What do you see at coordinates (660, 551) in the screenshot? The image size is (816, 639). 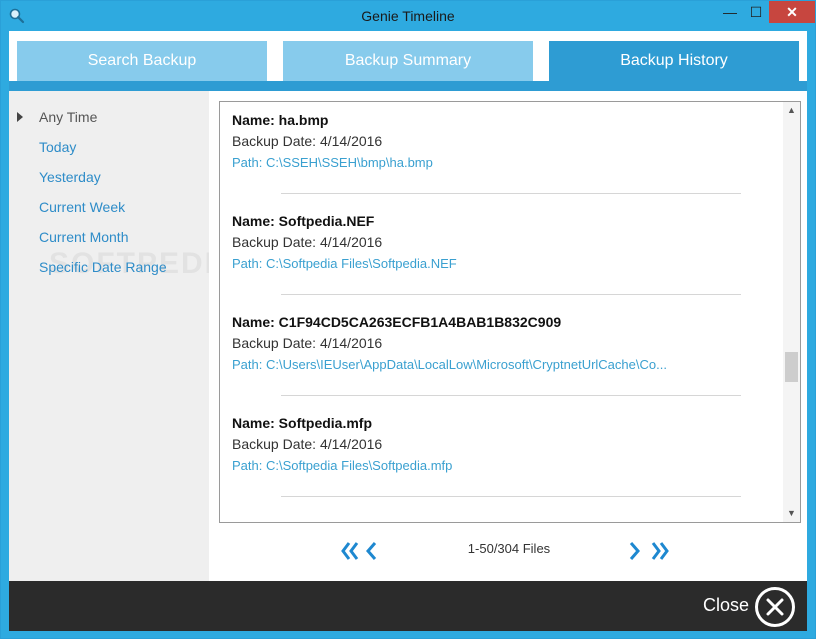 I see `last-page-icon` at bounding box center [660, 551].